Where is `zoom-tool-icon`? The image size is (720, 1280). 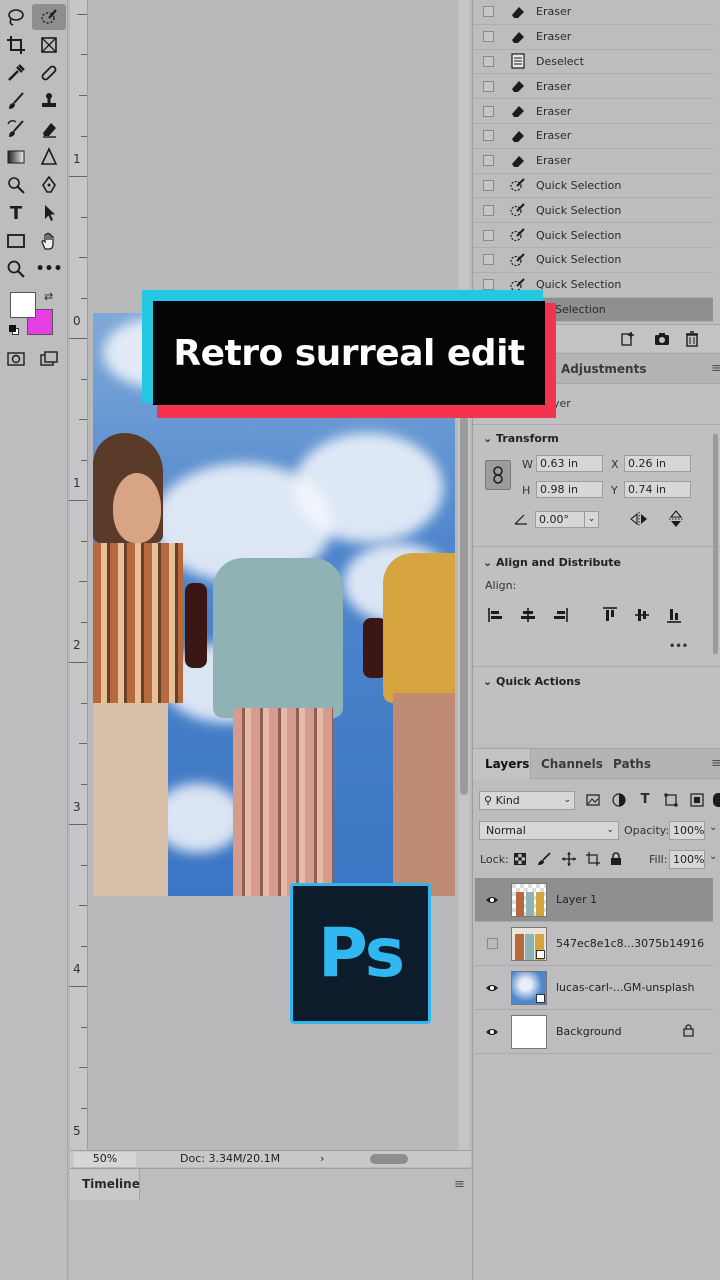 zoom-tool-icon is located at coordinates (16, 269).